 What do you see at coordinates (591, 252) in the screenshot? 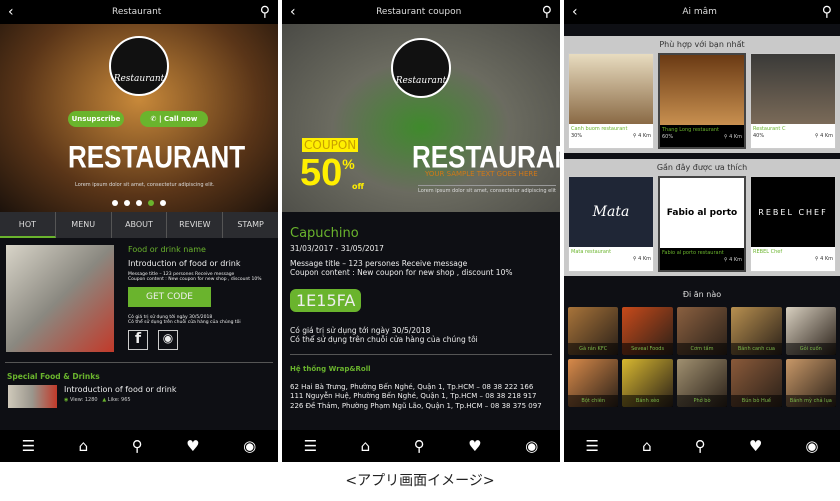
I see `card-name: Mata restaurant` at bounding box center [591, 252].